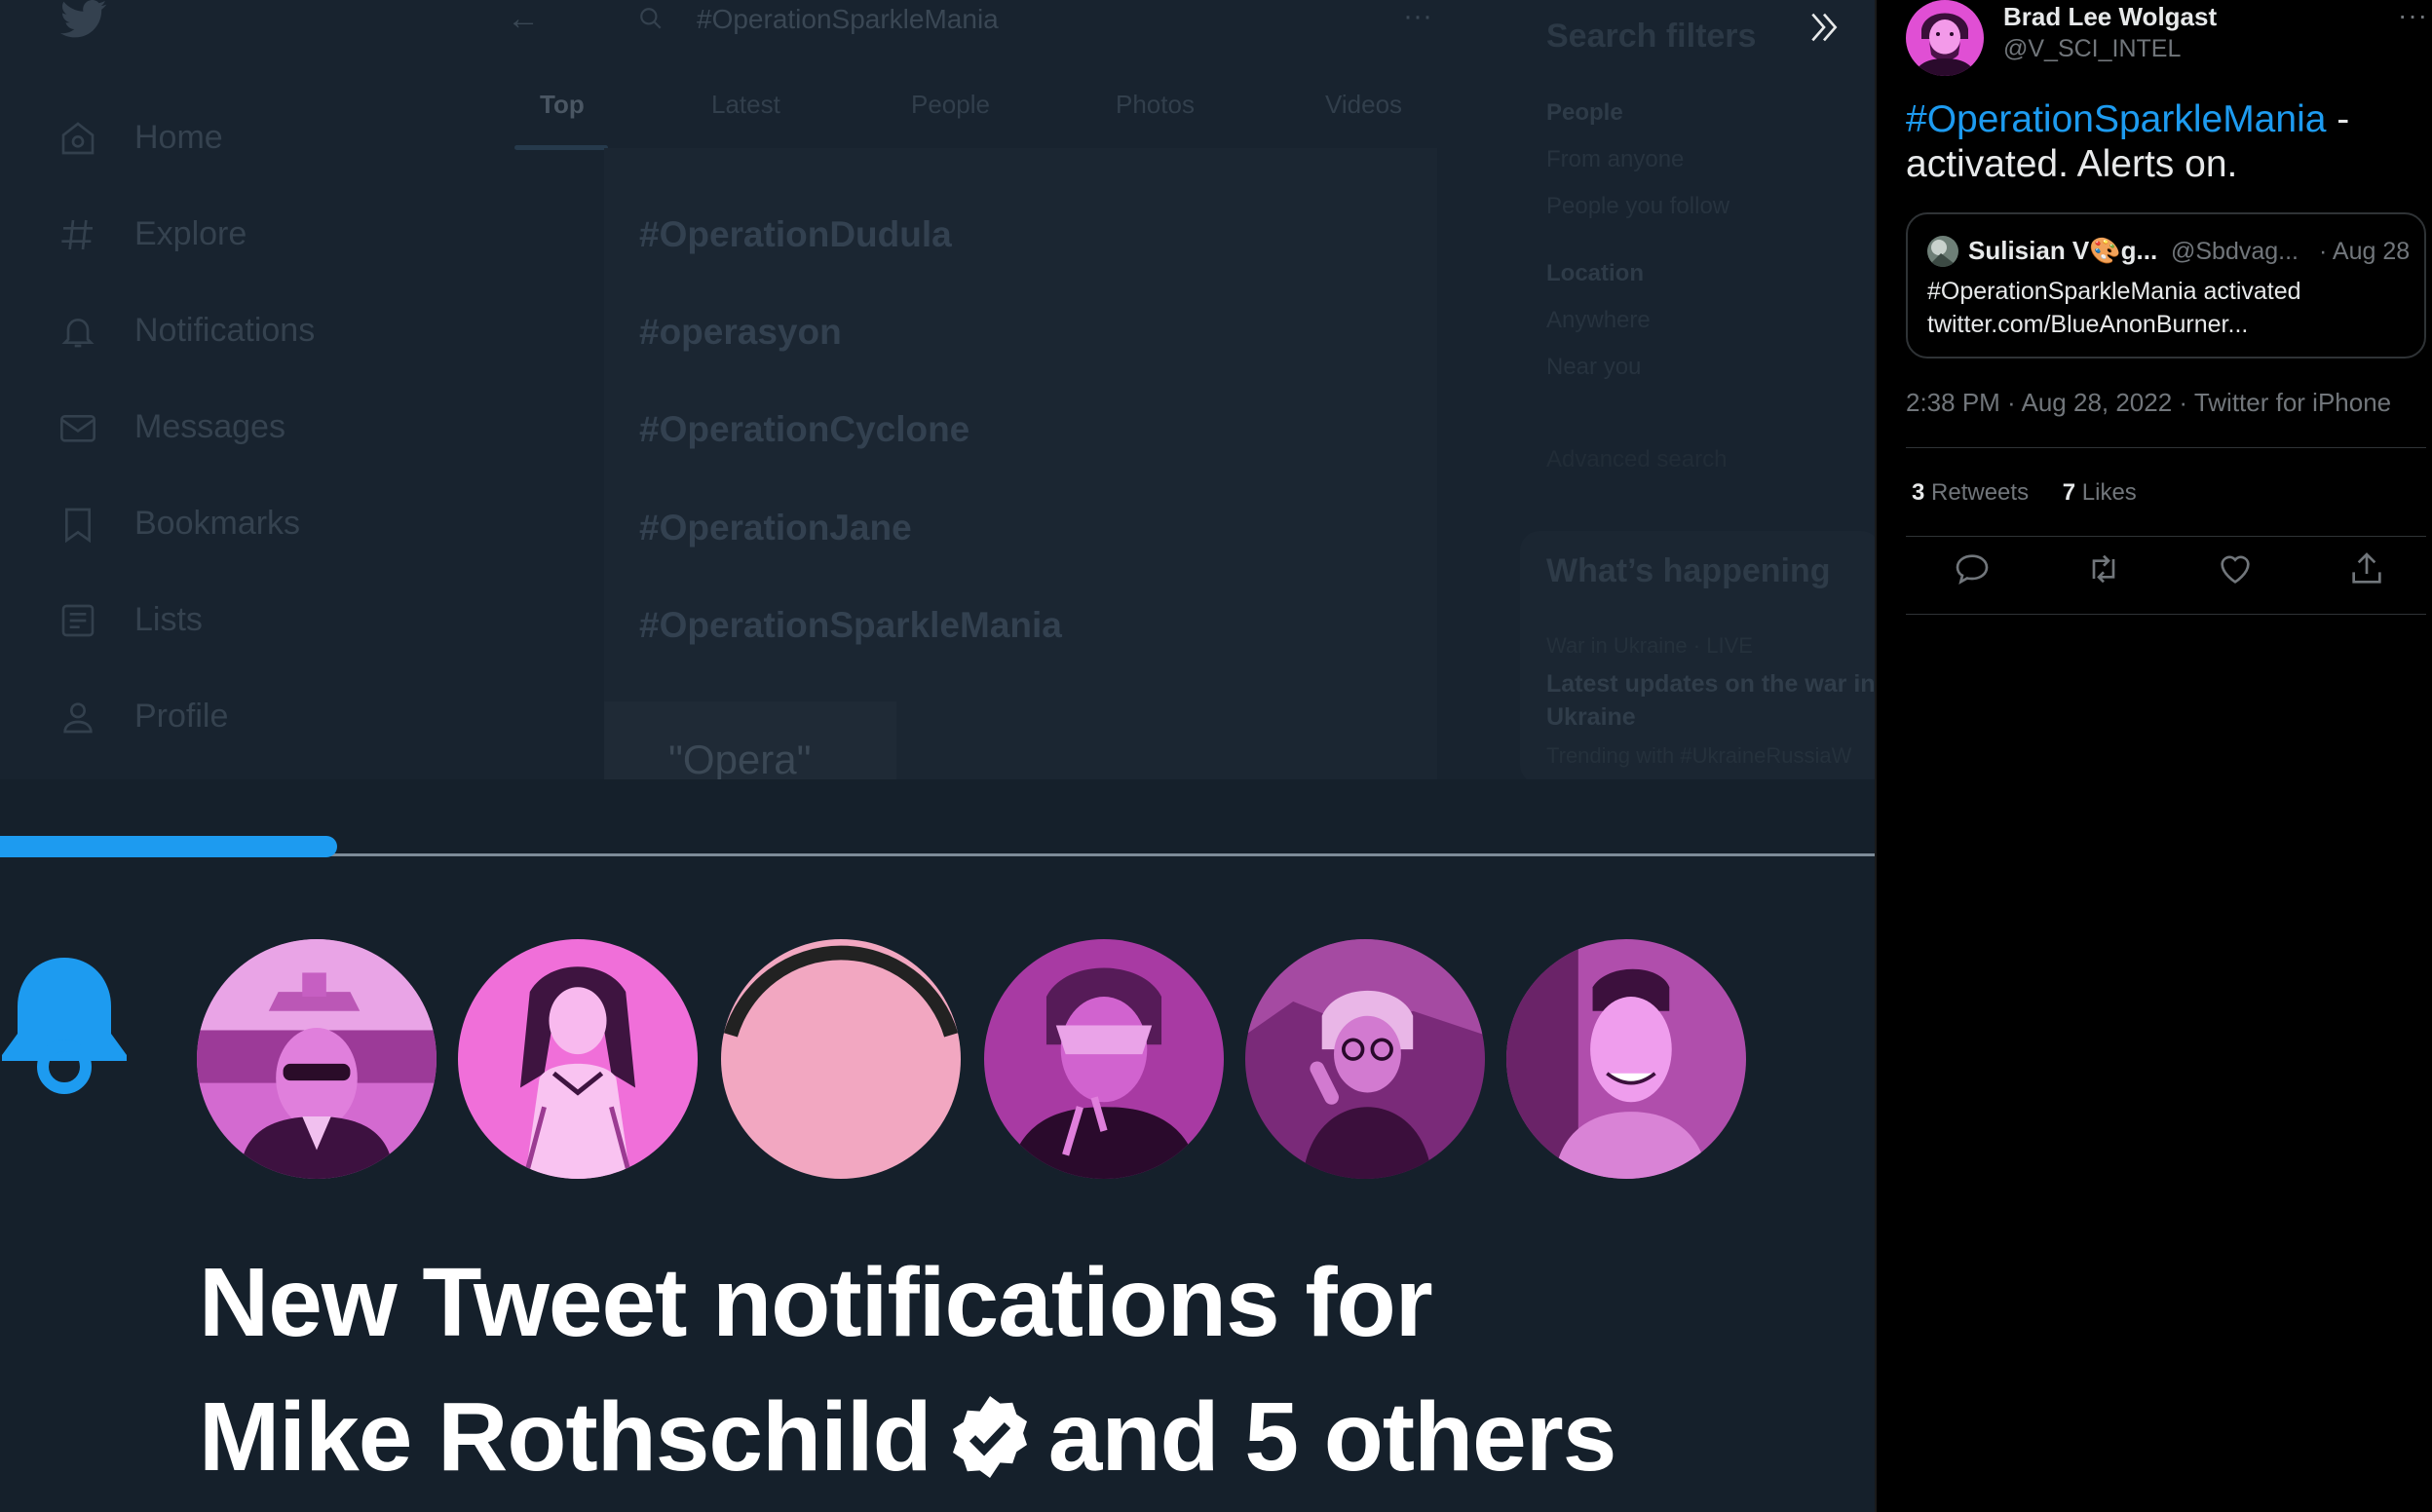  I want to click on search-input: #OperationSparkleMania, so click(848, 19).